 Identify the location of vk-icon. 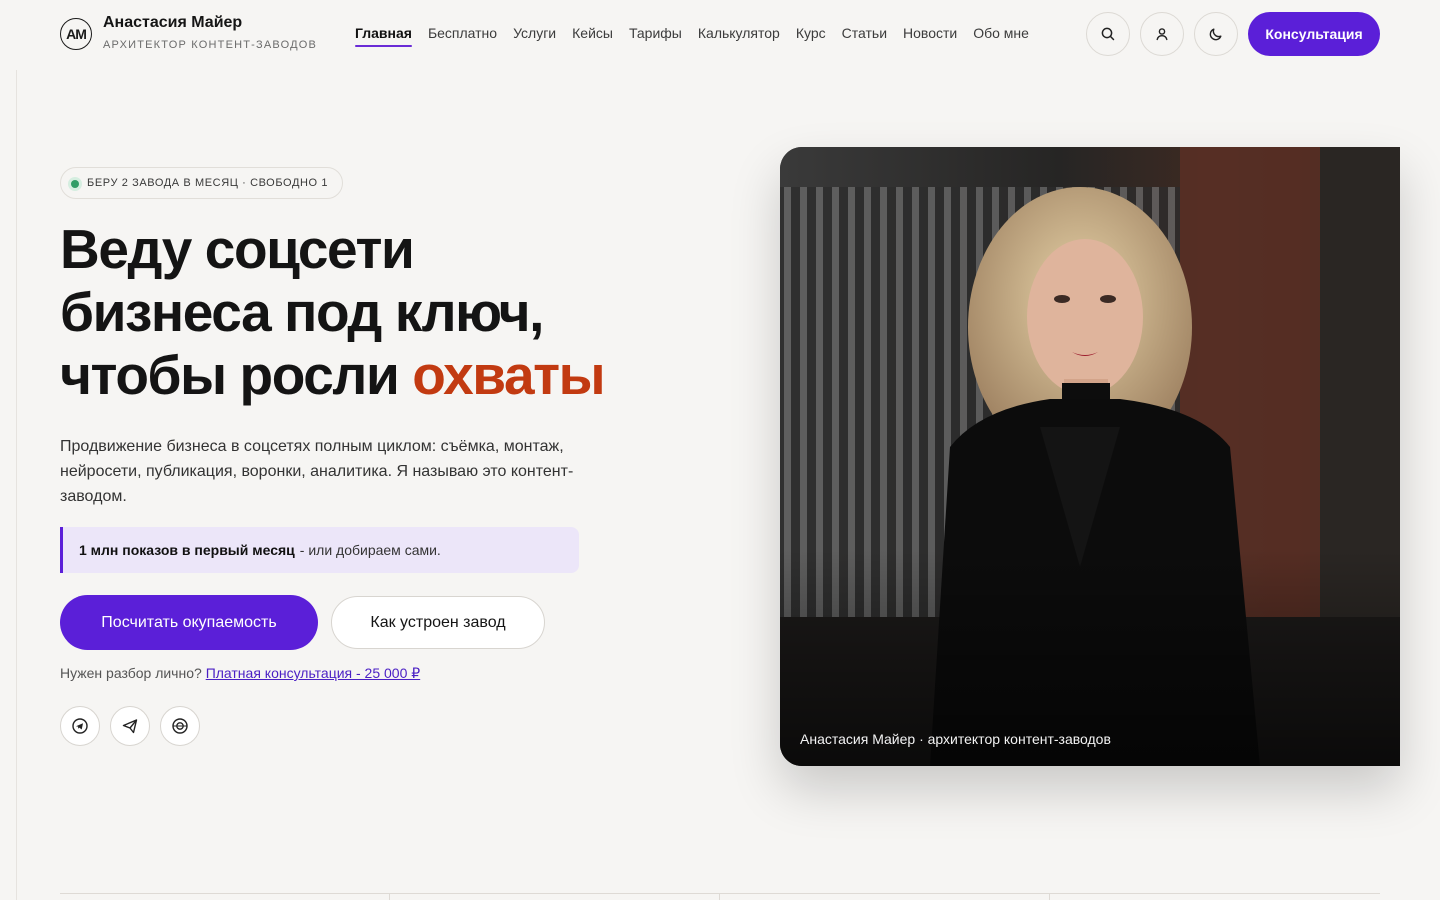
(180, 726).